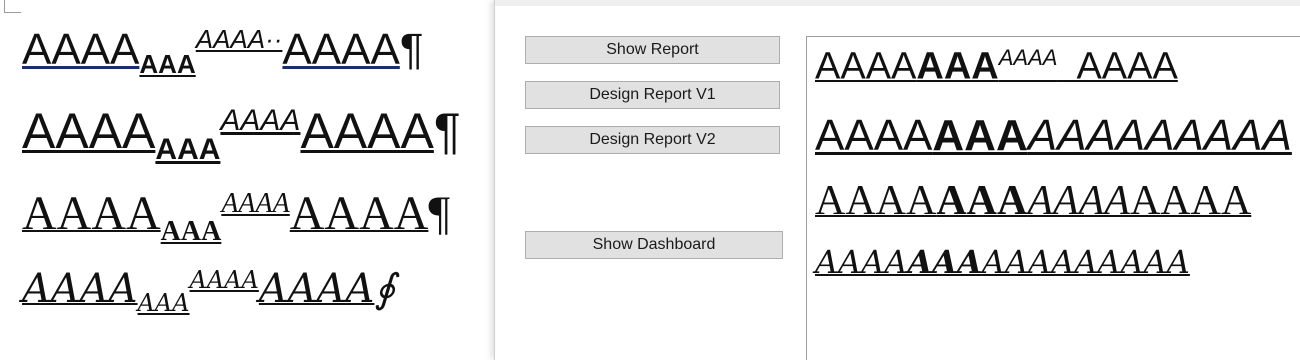 This screenshot has width=1300, height=360. I want to click on doc-line-4: AAAAAAAAAAAAAAA∮, so click(208, 291).